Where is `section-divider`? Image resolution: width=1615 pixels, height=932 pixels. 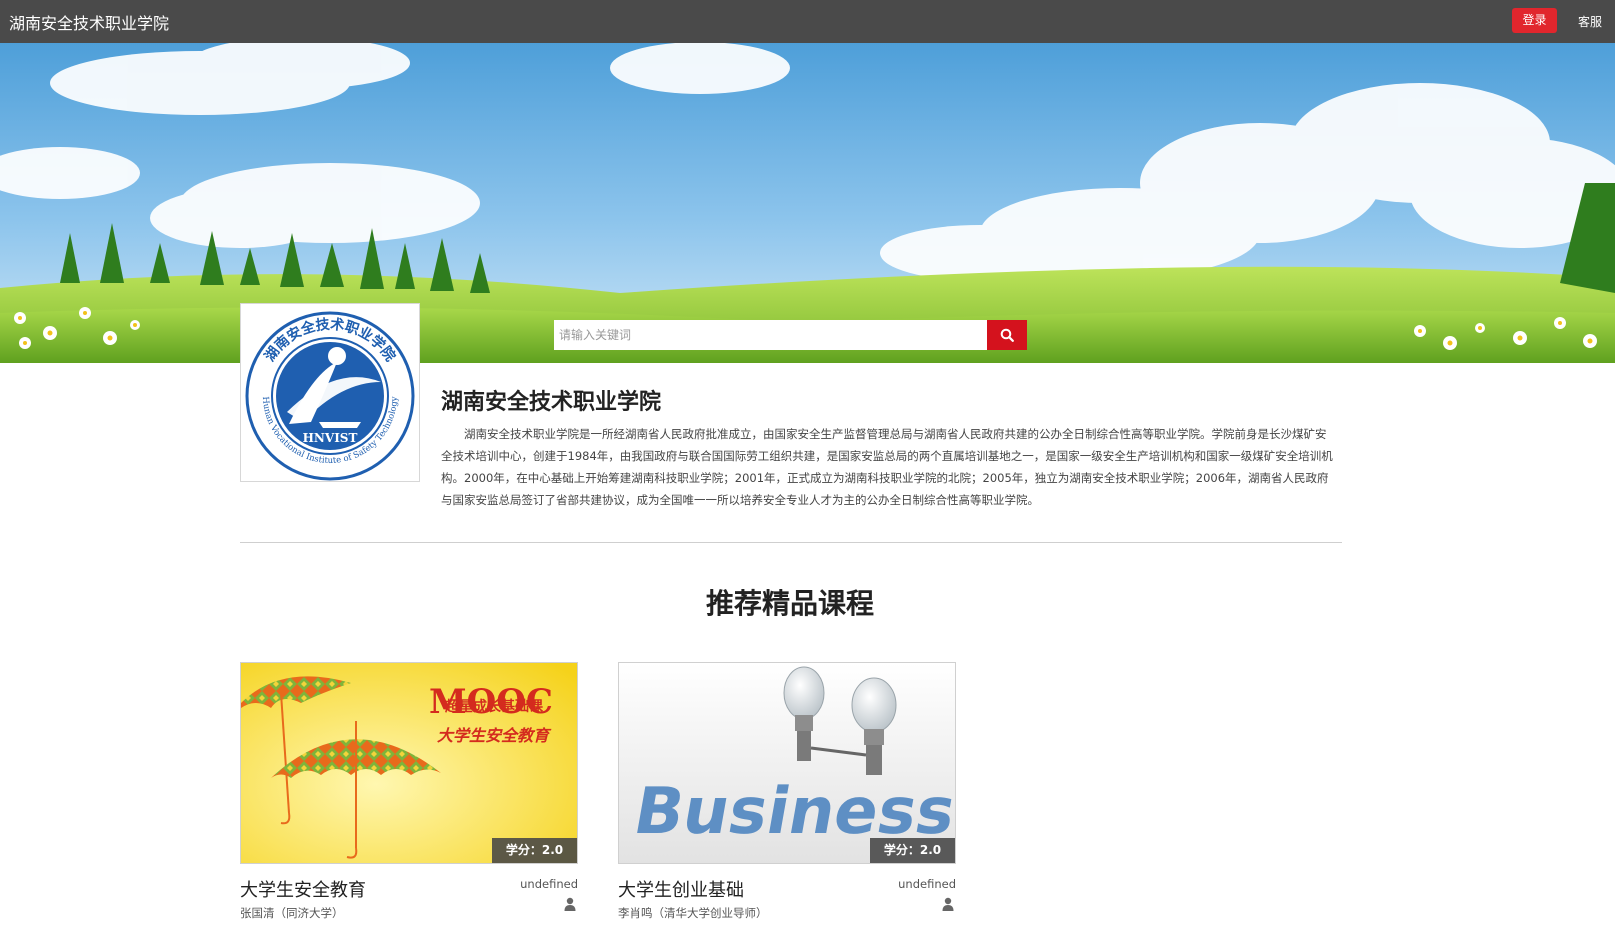 section-divider is located at coordinates (791, 542).